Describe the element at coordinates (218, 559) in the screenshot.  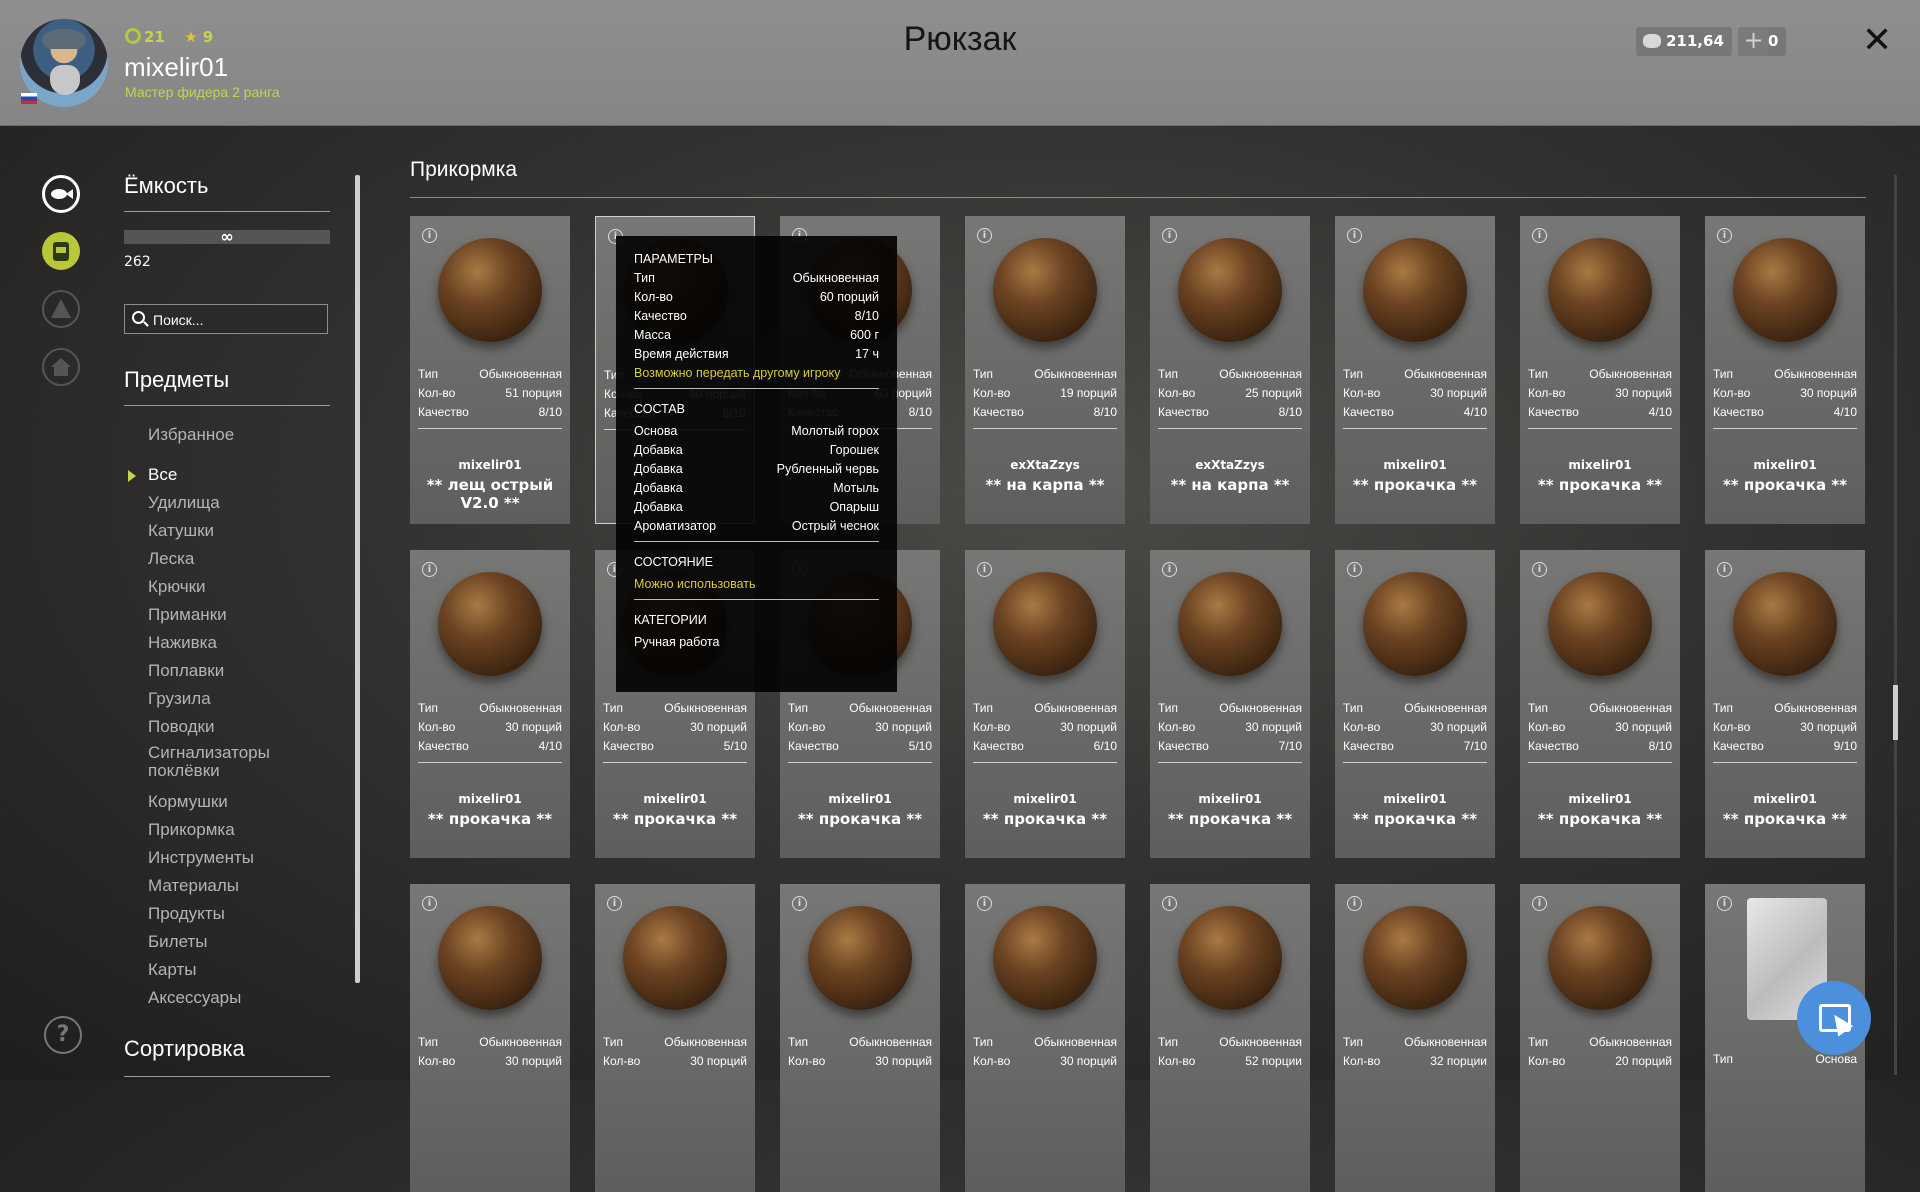
I see `sidebar-item-category: Леска` at that location.